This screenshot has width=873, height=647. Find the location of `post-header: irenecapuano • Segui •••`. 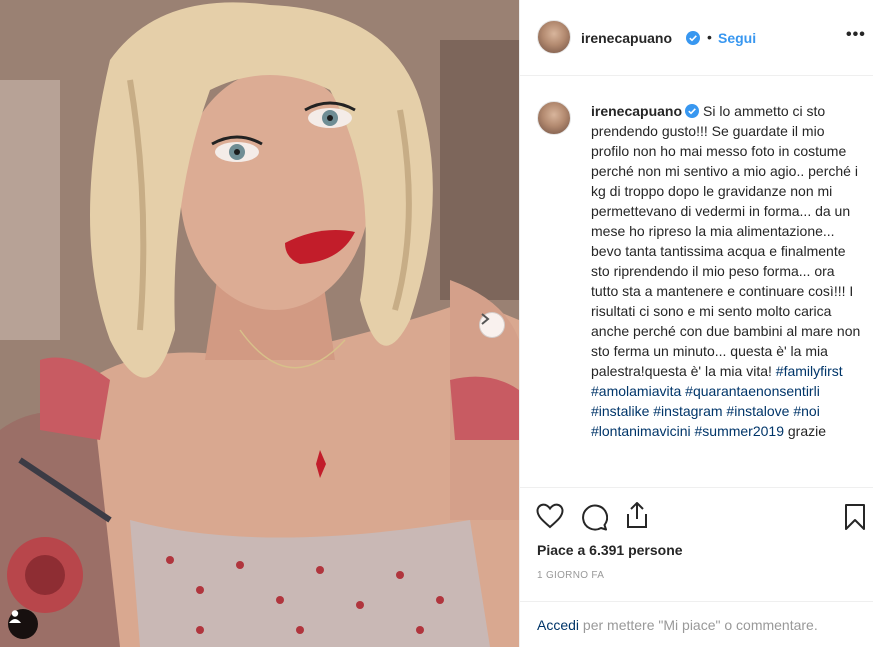

post-header: irenecapuano • Segui ••• is located at coordinates (696, 38).